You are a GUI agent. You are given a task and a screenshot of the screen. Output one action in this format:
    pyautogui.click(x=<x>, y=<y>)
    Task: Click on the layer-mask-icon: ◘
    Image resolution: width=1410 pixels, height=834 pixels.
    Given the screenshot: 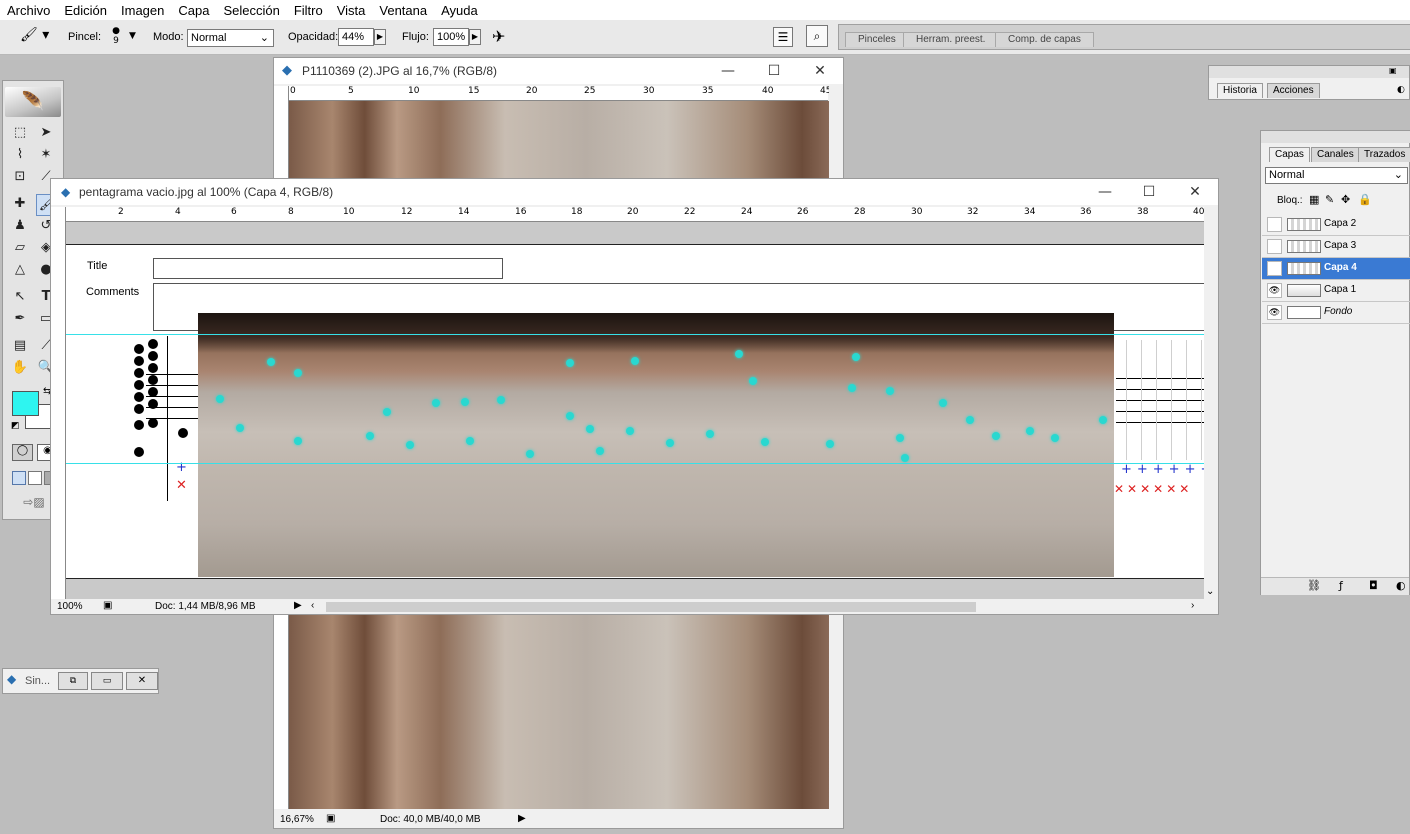 What is the action you would take?
    pyautogui.click(x=1373, y=585)
    